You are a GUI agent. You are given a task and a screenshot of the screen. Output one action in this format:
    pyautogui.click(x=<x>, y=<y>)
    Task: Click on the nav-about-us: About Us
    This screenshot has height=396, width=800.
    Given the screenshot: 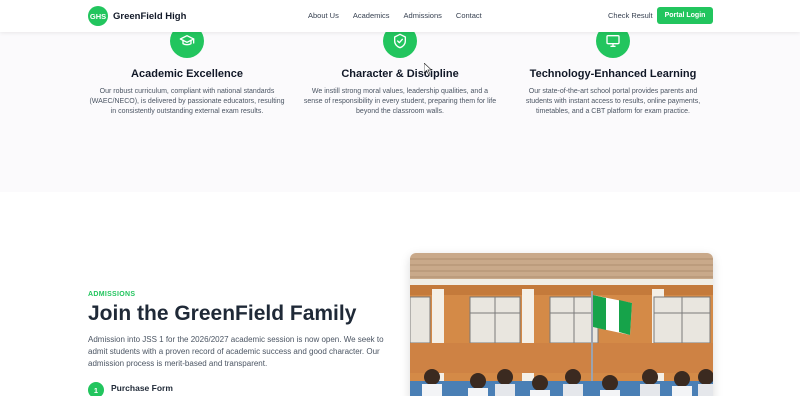 What is the action you would take?
    pyautogui.click(x=323, y=15)
    